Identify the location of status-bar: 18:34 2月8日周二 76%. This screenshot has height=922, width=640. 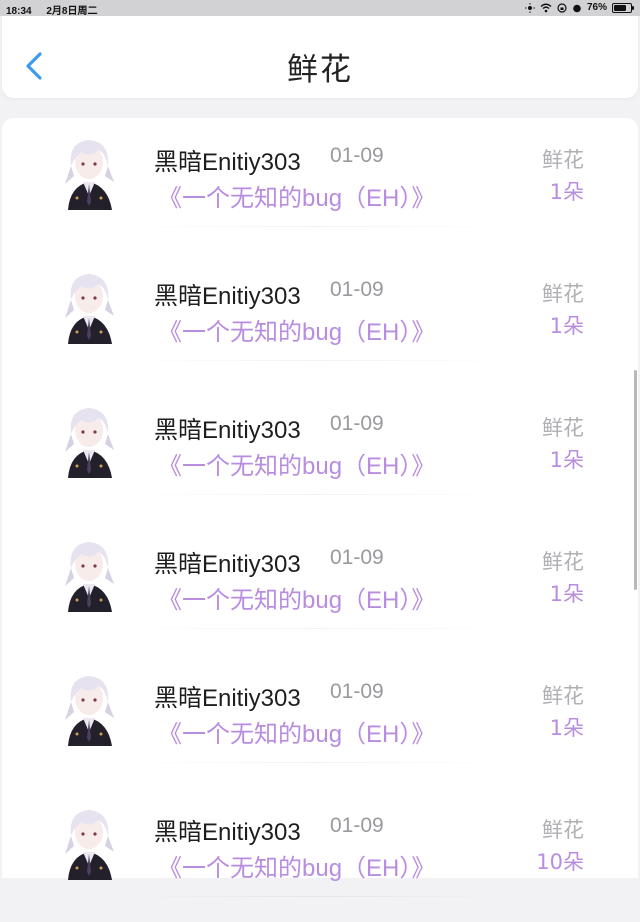
(320, 8).